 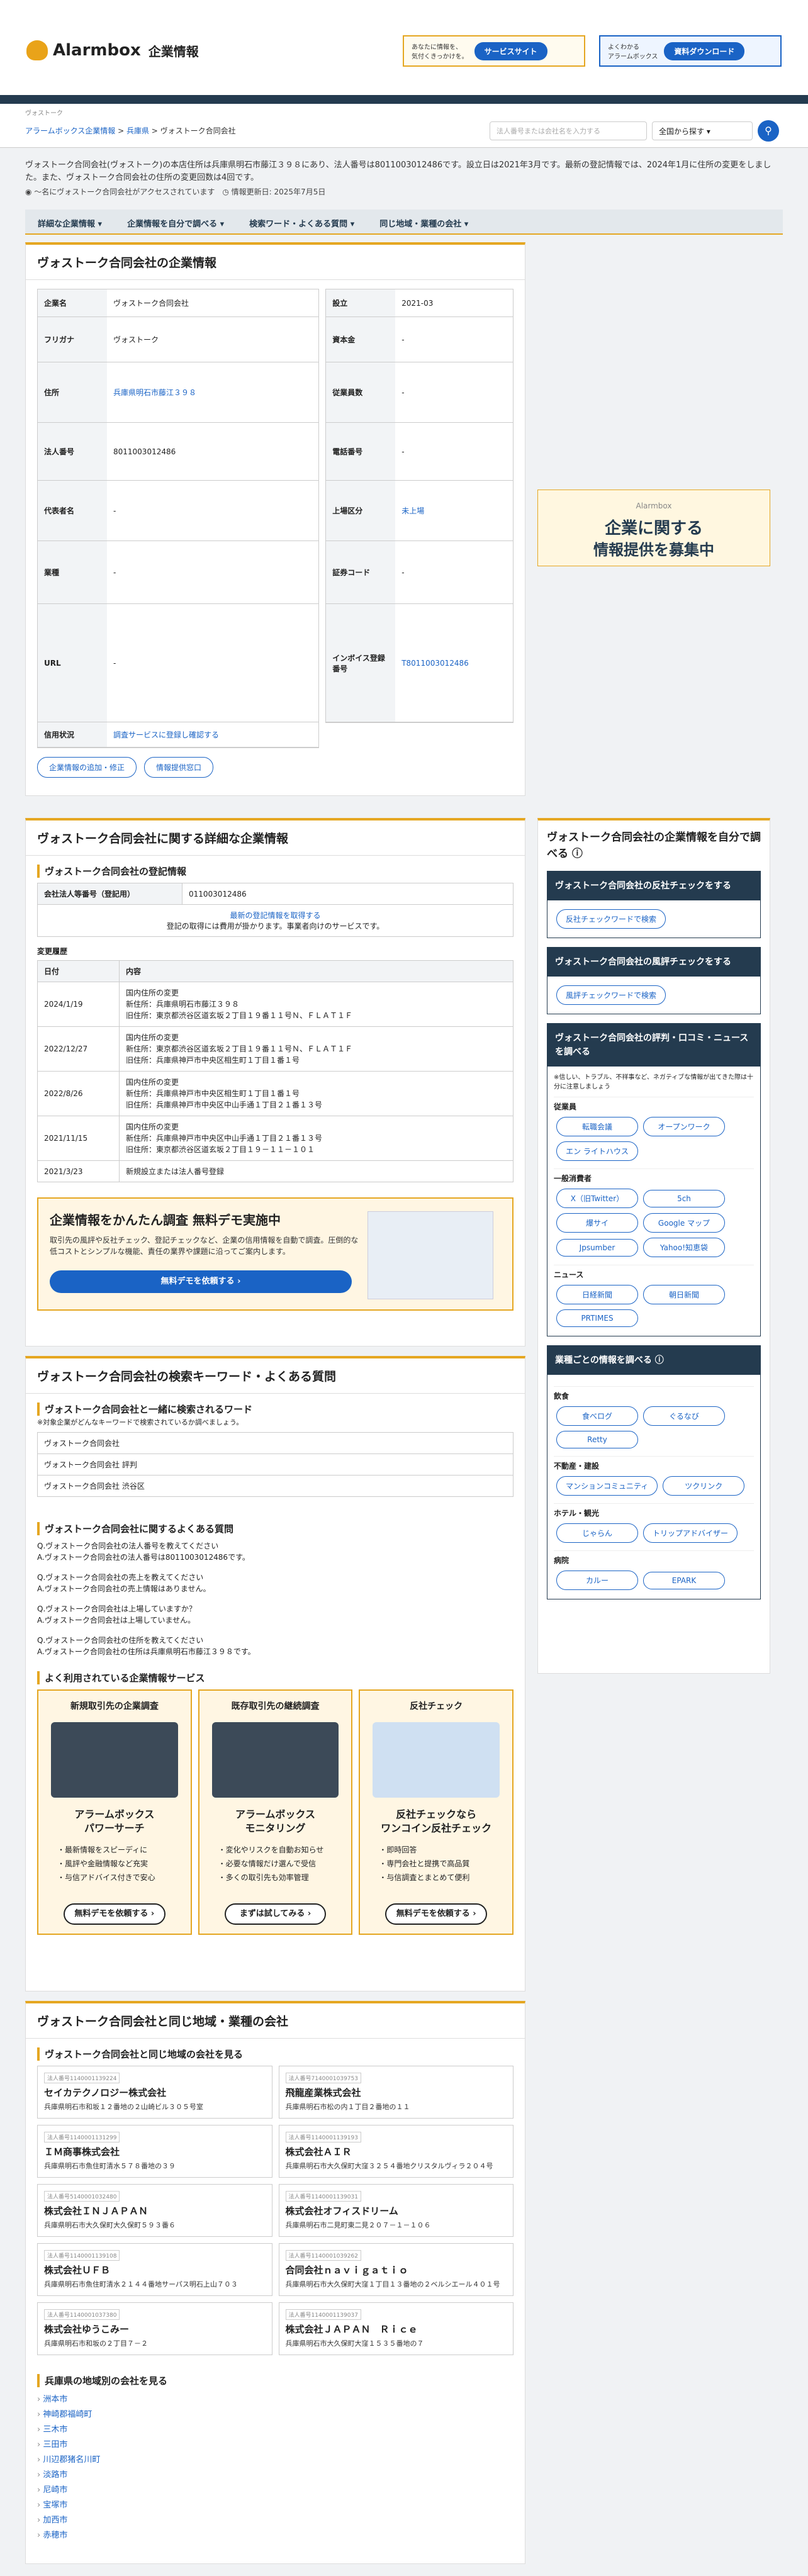 What do you see at coordinates (577, 854) in the screenshot?
I see `help-icon: ⓘ` at bounding box center [577, 854].